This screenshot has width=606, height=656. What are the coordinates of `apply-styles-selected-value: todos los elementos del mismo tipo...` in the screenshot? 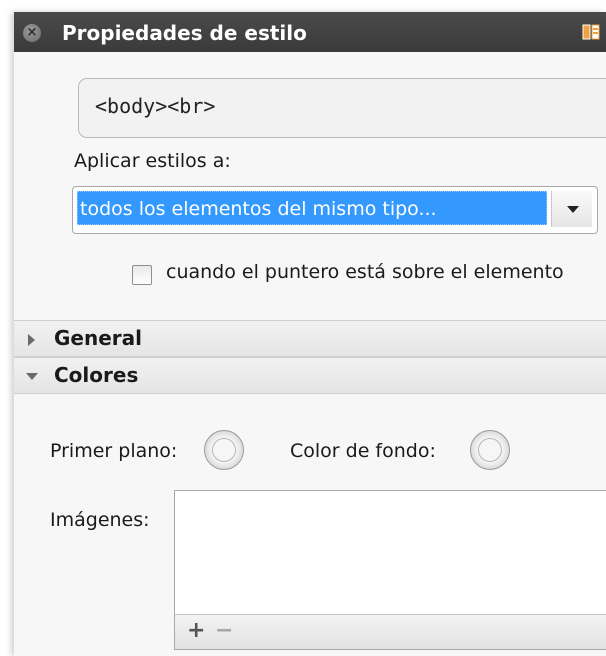 It's located at (312, 208).